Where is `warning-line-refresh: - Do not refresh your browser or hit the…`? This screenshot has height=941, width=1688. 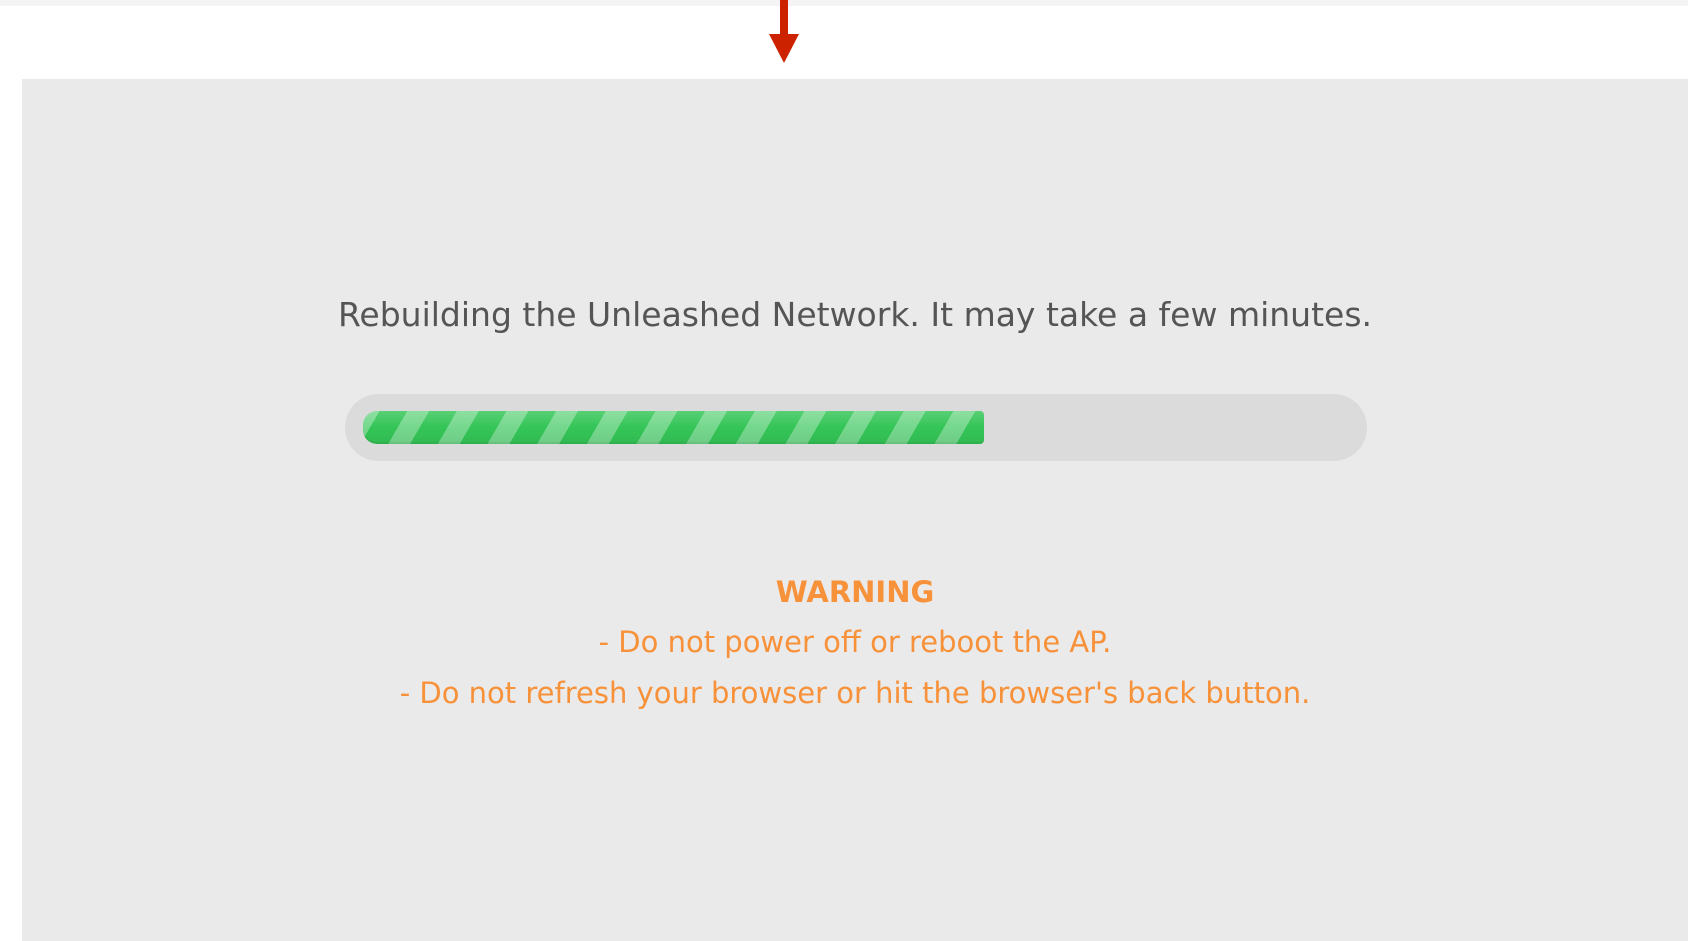
warning-line-refresh: - Do not refresh your browser or hit the… is located at coordinates (855, 693).